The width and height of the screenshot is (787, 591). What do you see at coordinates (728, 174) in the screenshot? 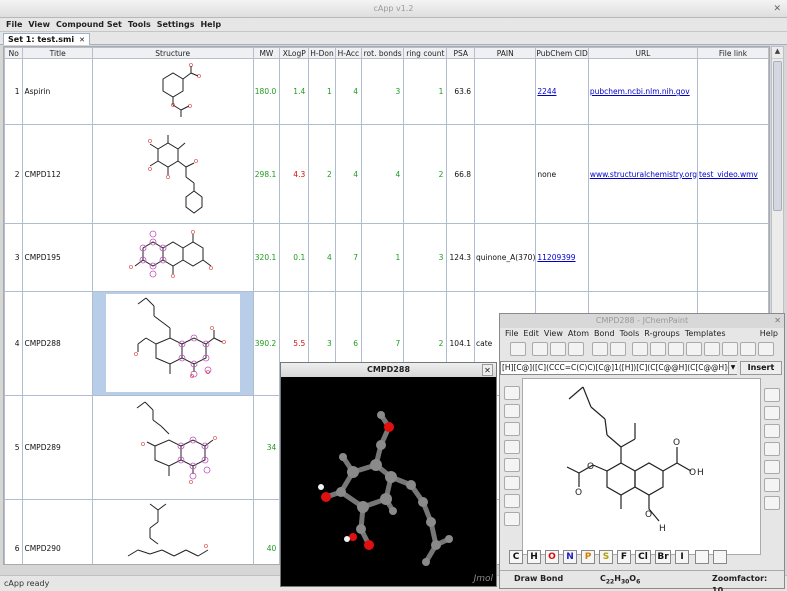
I see `file-link: test_video.wmv` at bounding box center [728, 174].